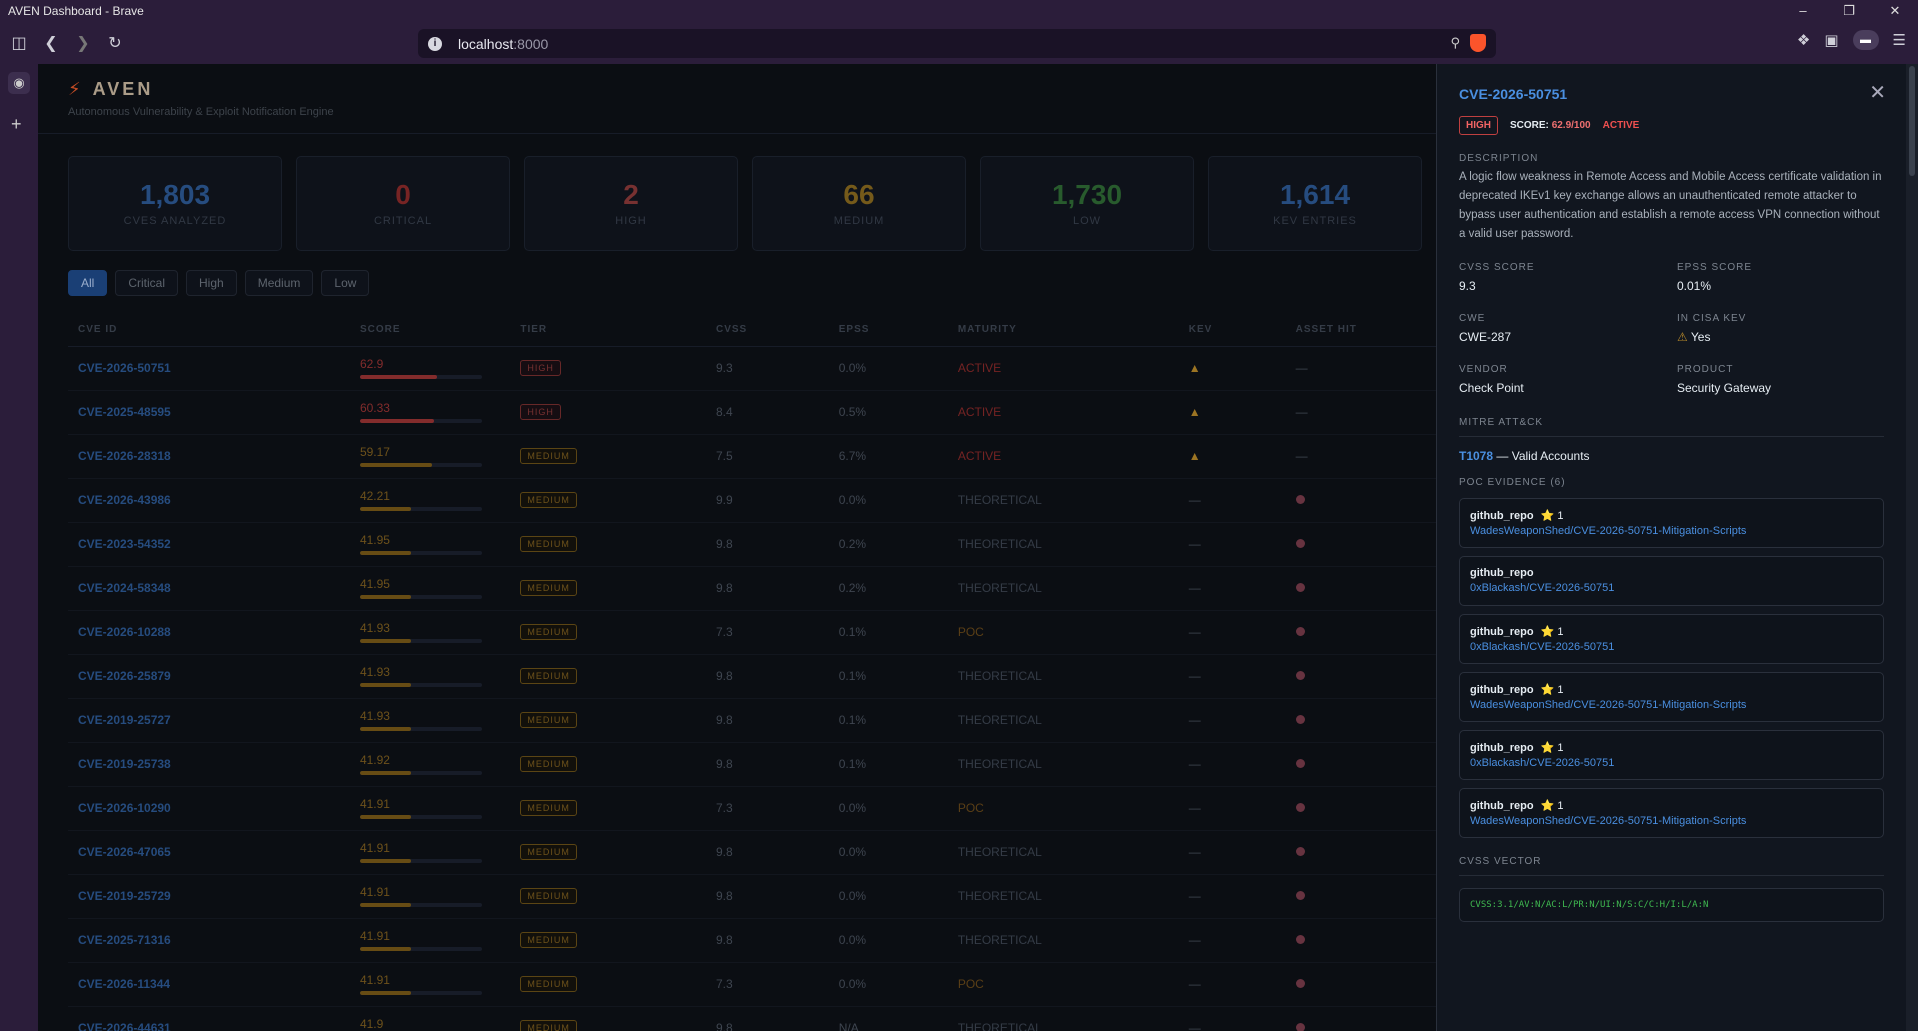 Image resolution: width=1918 pixels, height=1031 pixels. Describe the element at coordinates (1803, 11) in the screenshot. I see `minimize-icon: –` at that location.